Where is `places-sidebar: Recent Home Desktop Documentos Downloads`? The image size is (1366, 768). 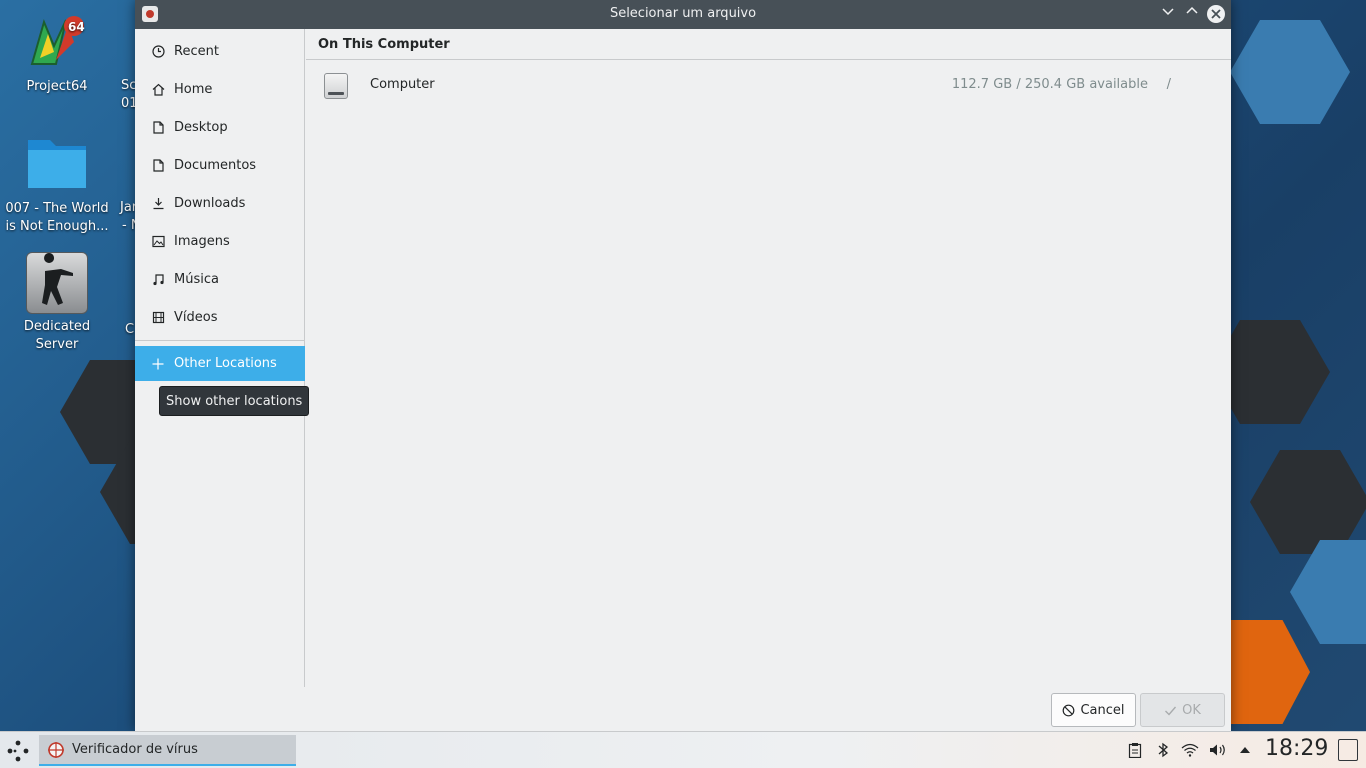 places-sidebar: Recent Home Desktop Documentos Downloads is located at coordinates (222, 358).